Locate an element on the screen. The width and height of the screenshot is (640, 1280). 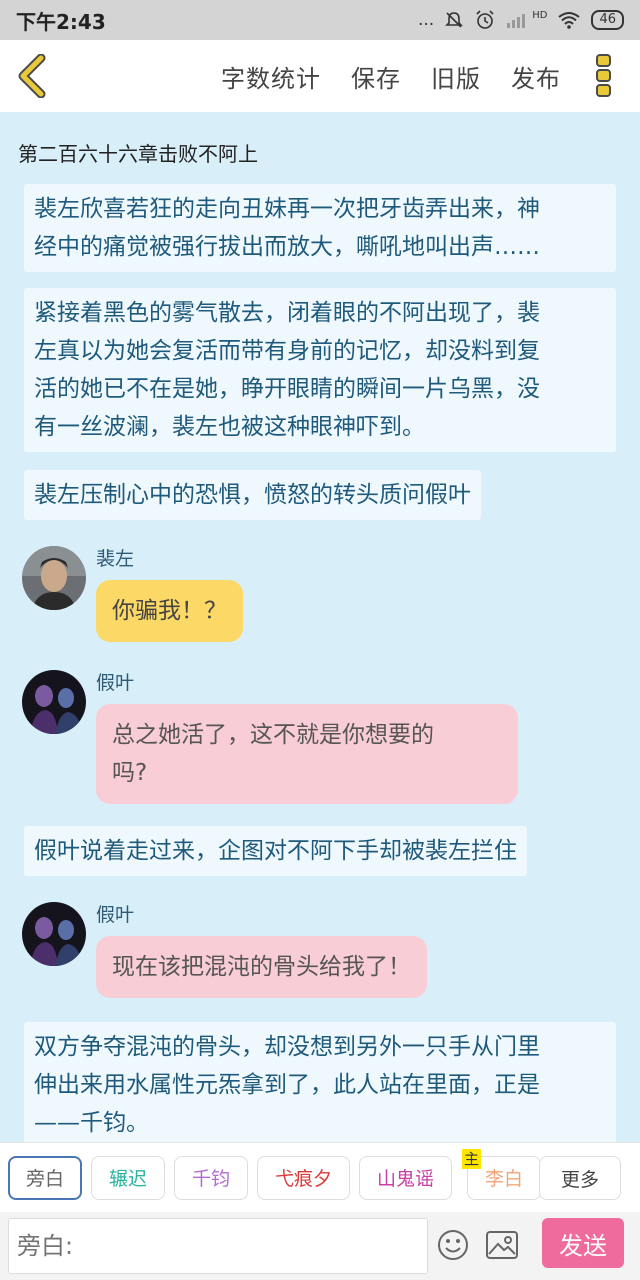
old-version-button: 旧版 is located at coordinates (456, 76).